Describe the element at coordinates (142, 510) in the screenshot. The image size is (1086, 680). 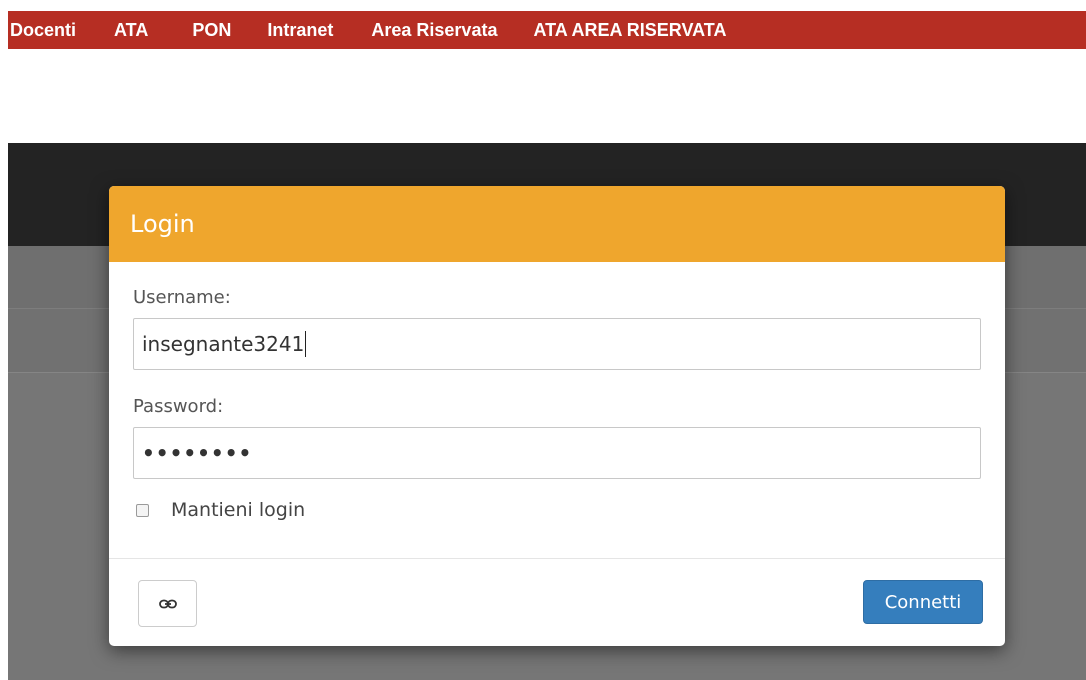
I see `remember-login-checkbox` at that location.